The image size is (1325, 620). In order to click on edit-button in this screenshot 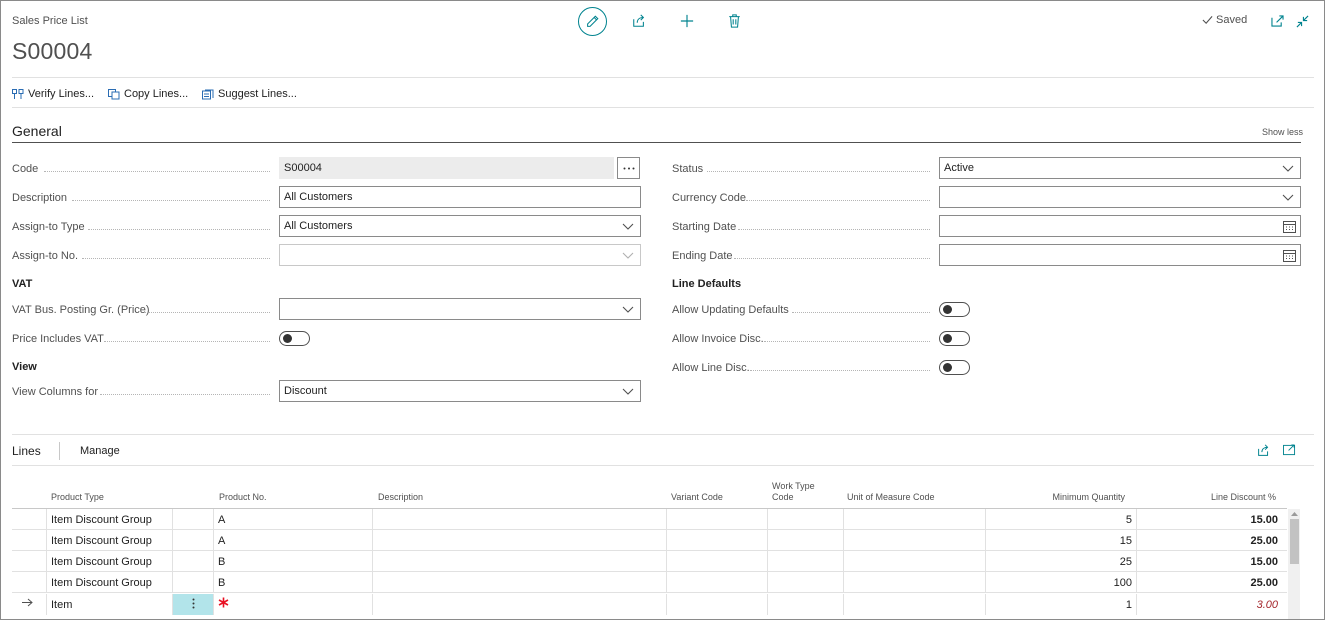, I will do `click(592, 21)`.